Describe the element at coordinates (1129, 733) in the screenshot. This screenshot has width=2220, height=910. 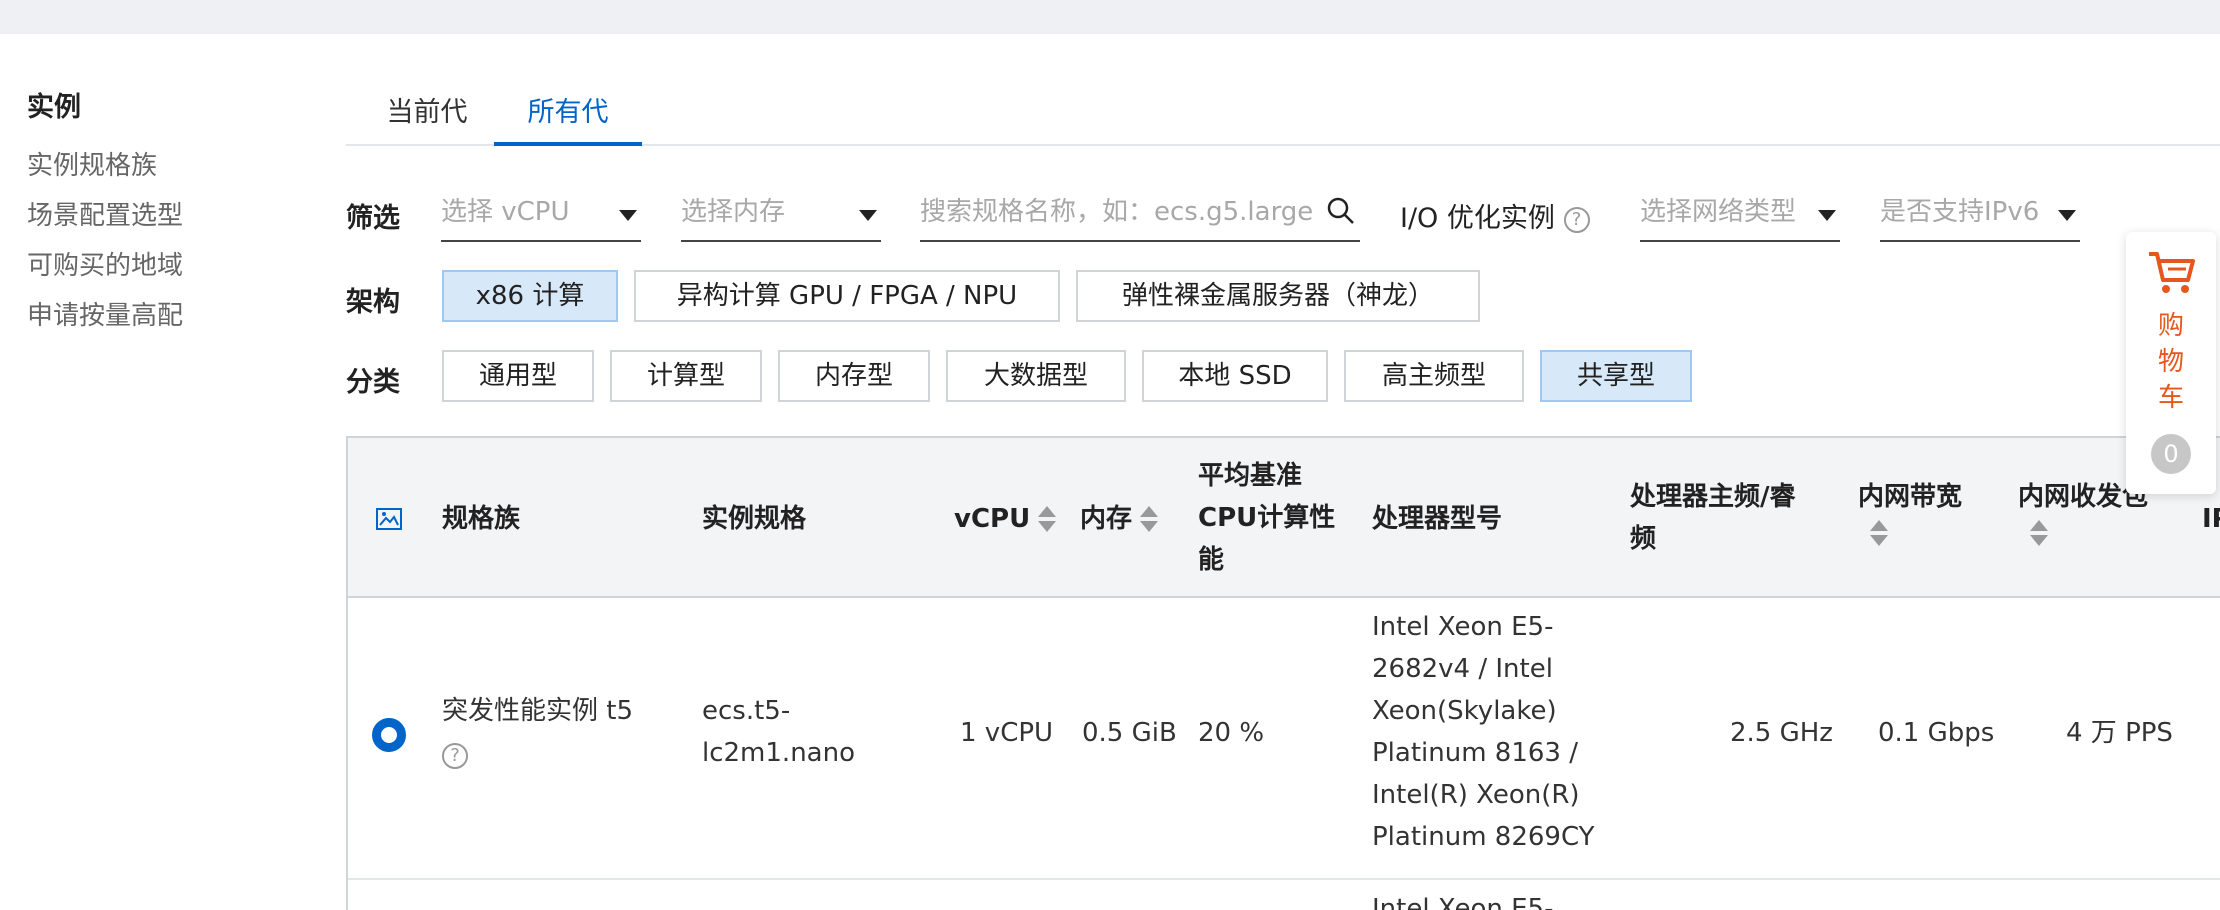
I see `cell-memory: 0.5 GiB` at that location.